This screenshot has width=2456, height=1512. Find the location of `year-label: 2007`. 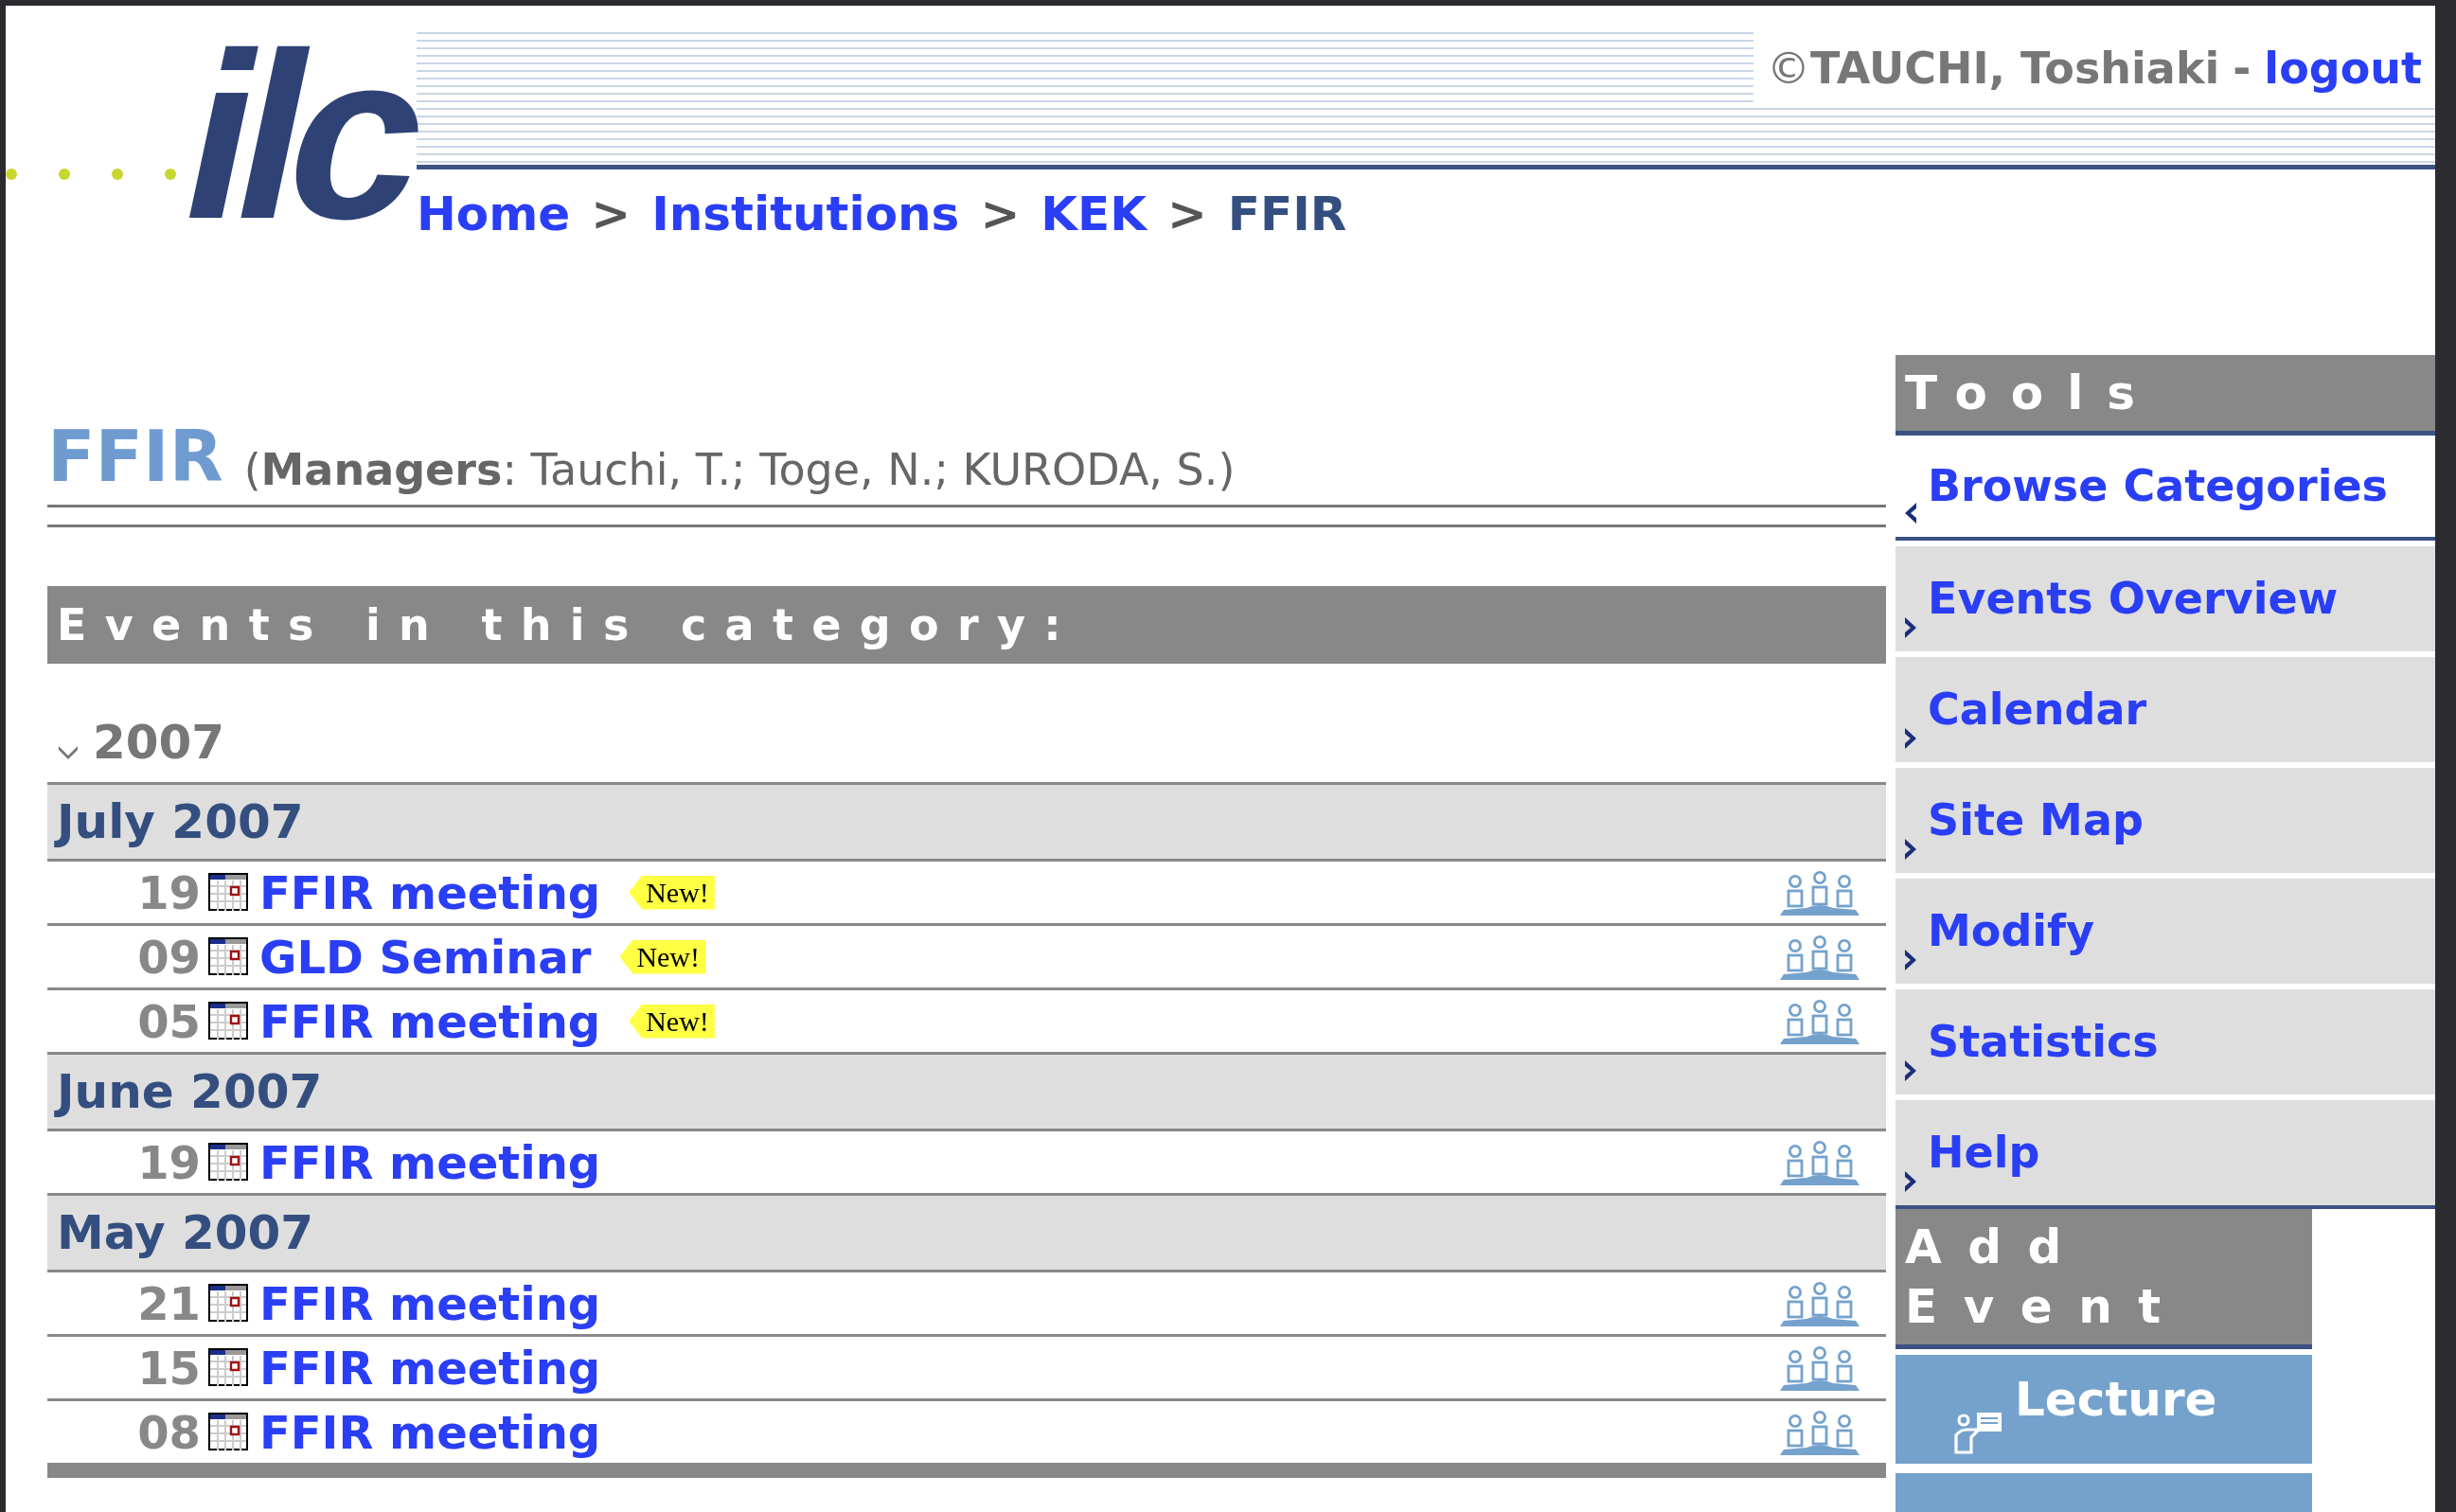

year-label: 2007 is located at coordinates (159, 743).